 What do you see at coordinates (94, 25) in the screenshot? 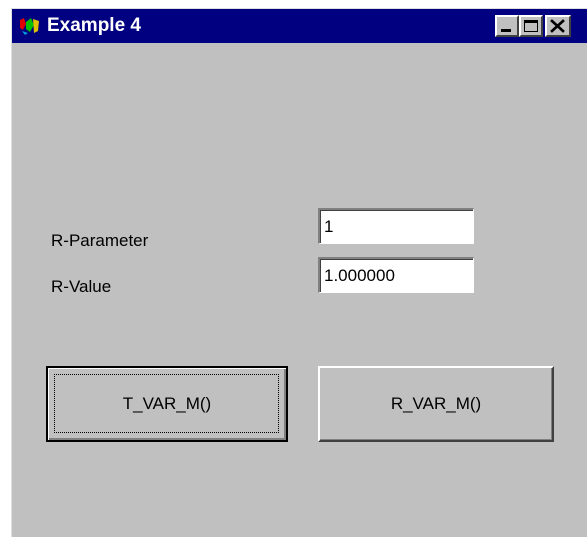
I see `window-title: Example 4` at bounding box center [94, 25].